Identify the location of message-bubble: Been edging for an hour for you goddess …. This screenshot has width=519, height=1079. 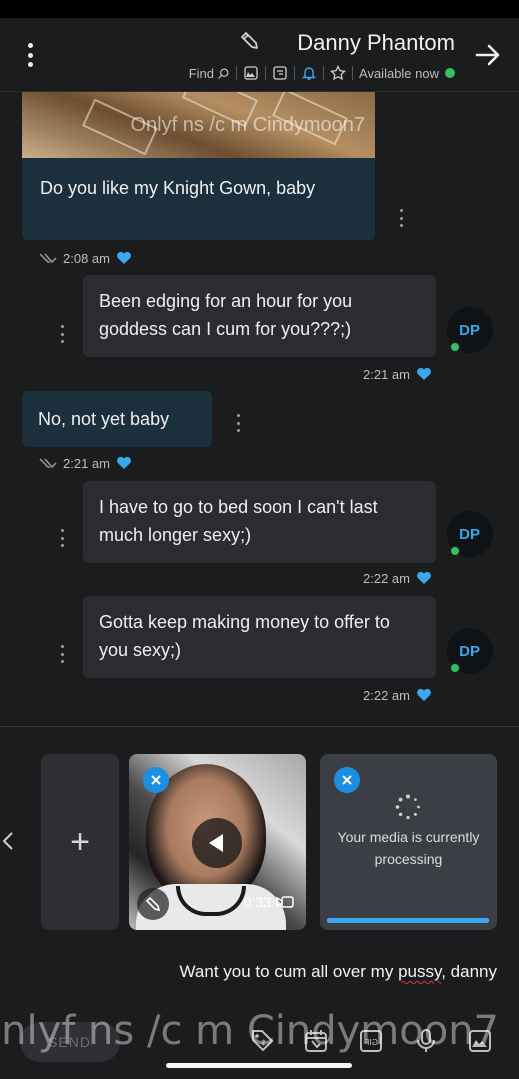
(259, 316).